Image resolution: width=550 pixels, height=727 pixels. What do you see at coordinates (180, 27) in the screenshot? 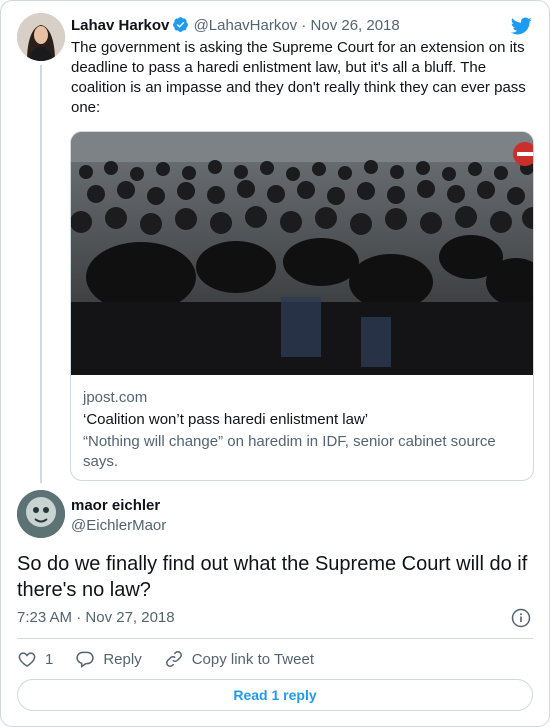
I see `verified-badge-icon` at bounding box center [180, 27].